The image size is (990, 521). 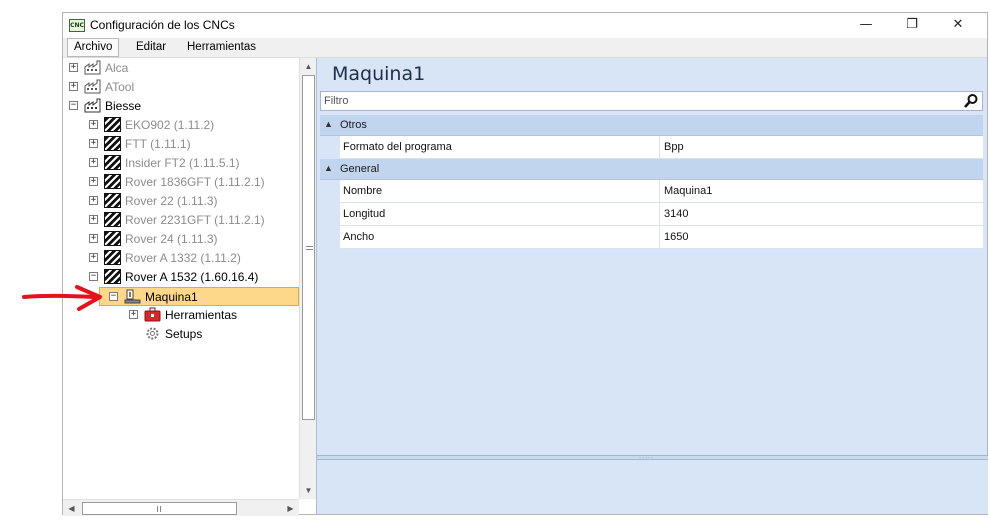 I want to click on tree-item-label: Rover 1836GFT (1.11.2.1), so click(x=195, y=182).